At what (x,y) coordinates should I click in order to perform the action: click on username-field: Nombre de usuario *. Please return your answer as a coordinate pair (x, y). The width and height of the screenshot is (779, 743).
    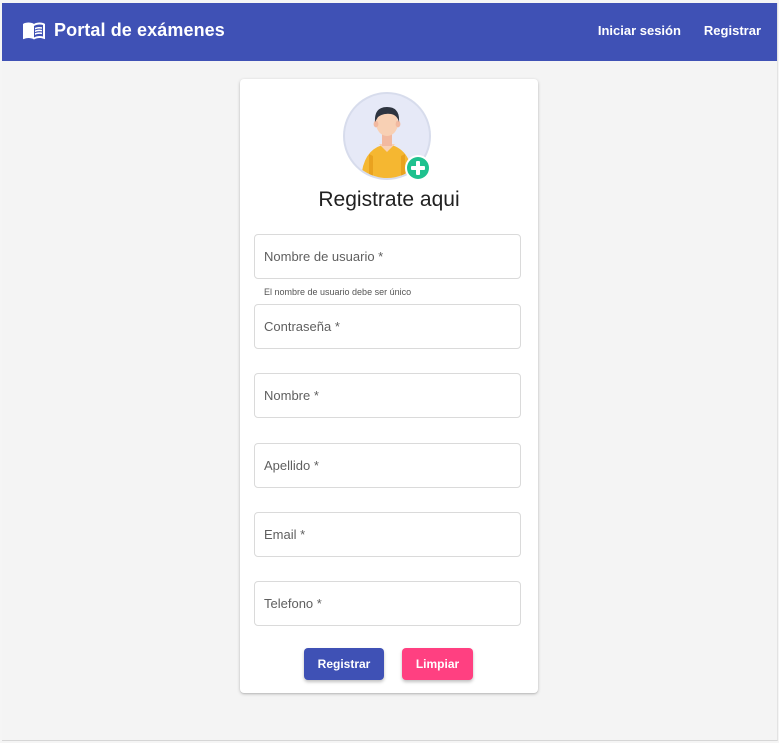
    Looking at the image, I should click on (387, 256).